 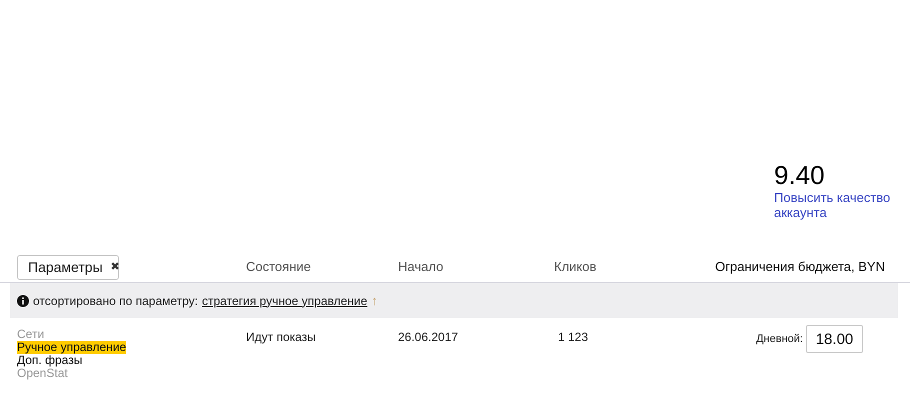 I want to click on status-cell-text: Идут показы, so click(x=281, y=337).